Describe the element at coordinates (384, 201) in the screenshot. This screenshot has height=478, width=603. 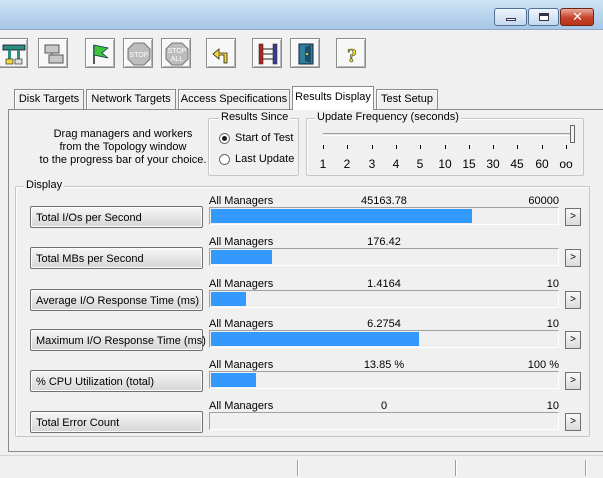
I see `result-value: 45163.78` at that location.